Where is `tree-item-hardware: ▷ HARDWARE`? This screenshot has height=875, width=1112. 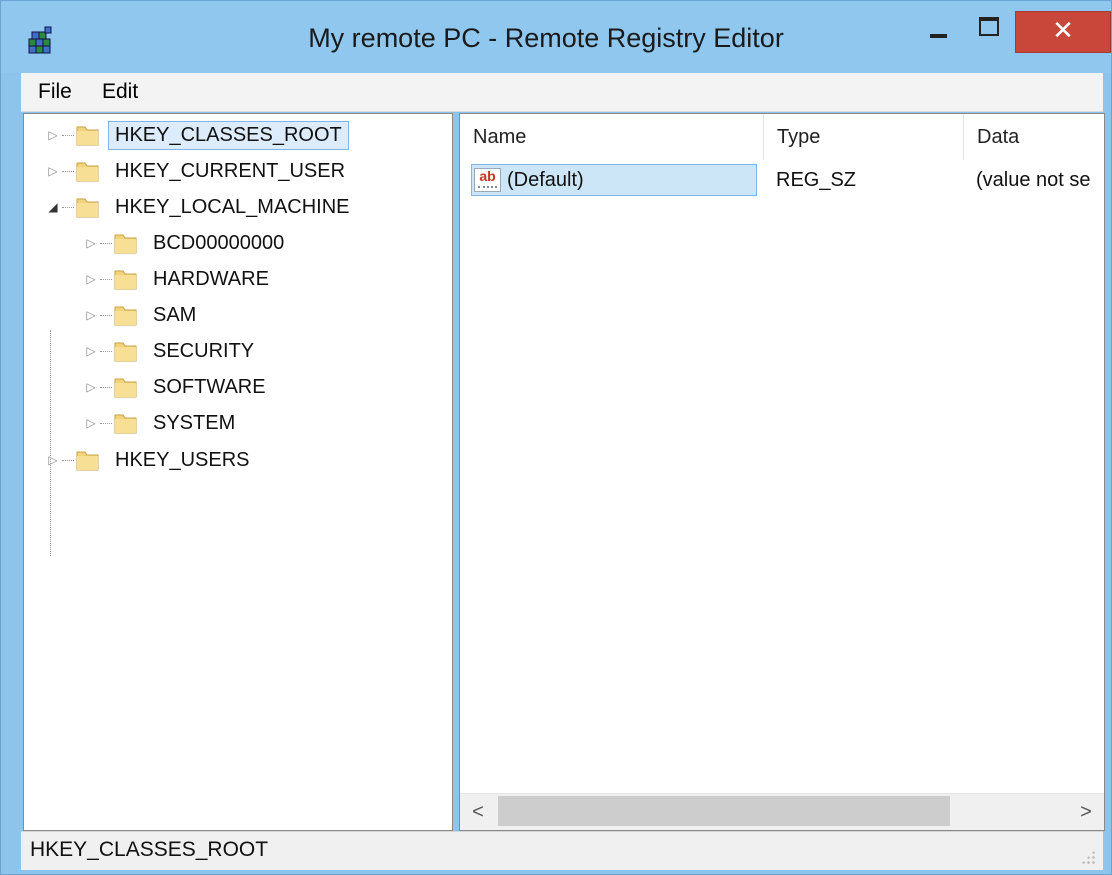 tree-item-hardware: ▷ HARDWARE is located at coordinates (180, 279).